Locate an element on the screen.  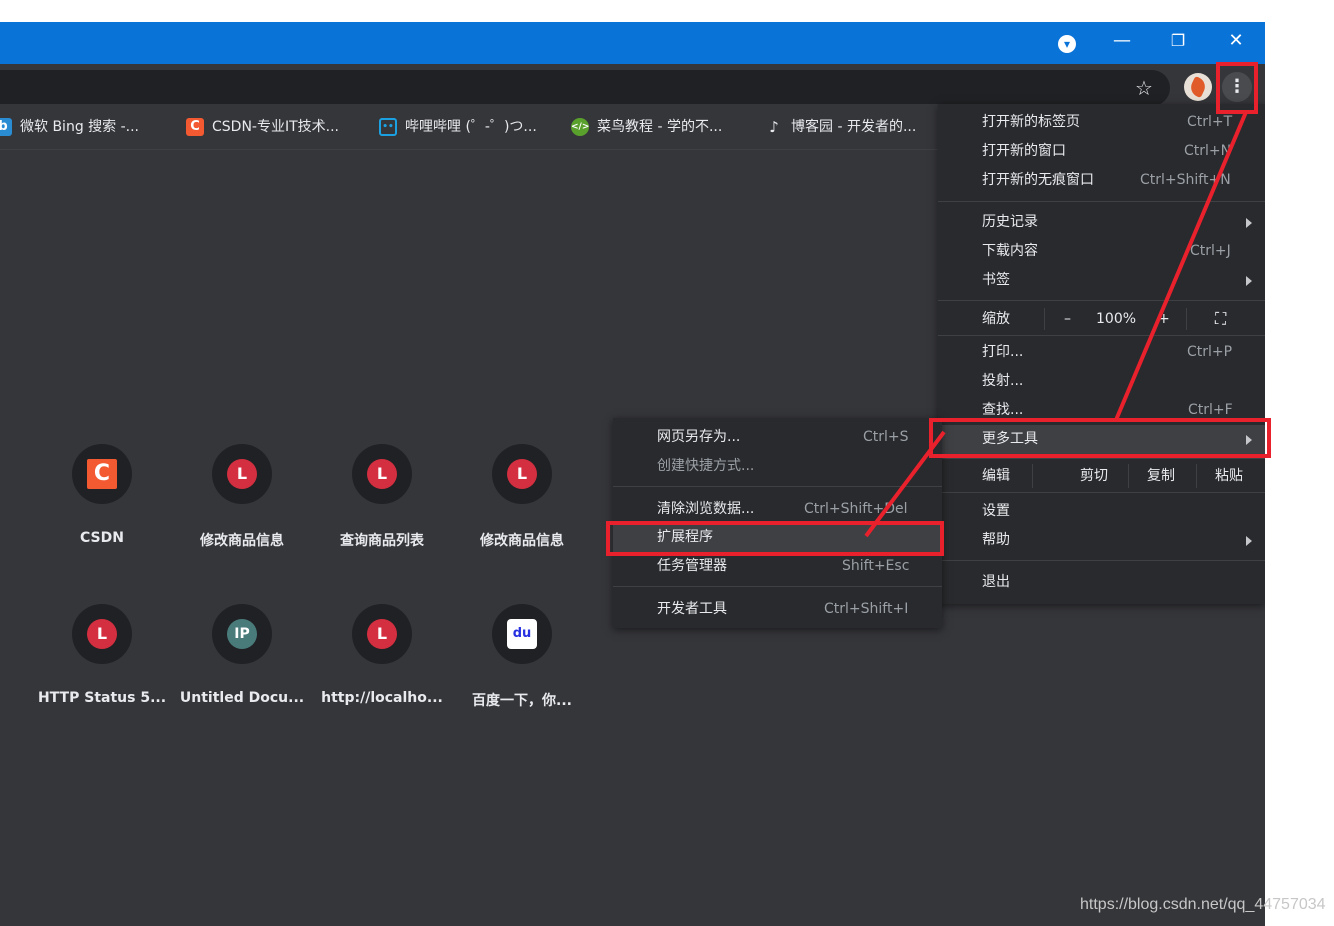
annotation-arrows is located at coordinates (1056, 324).